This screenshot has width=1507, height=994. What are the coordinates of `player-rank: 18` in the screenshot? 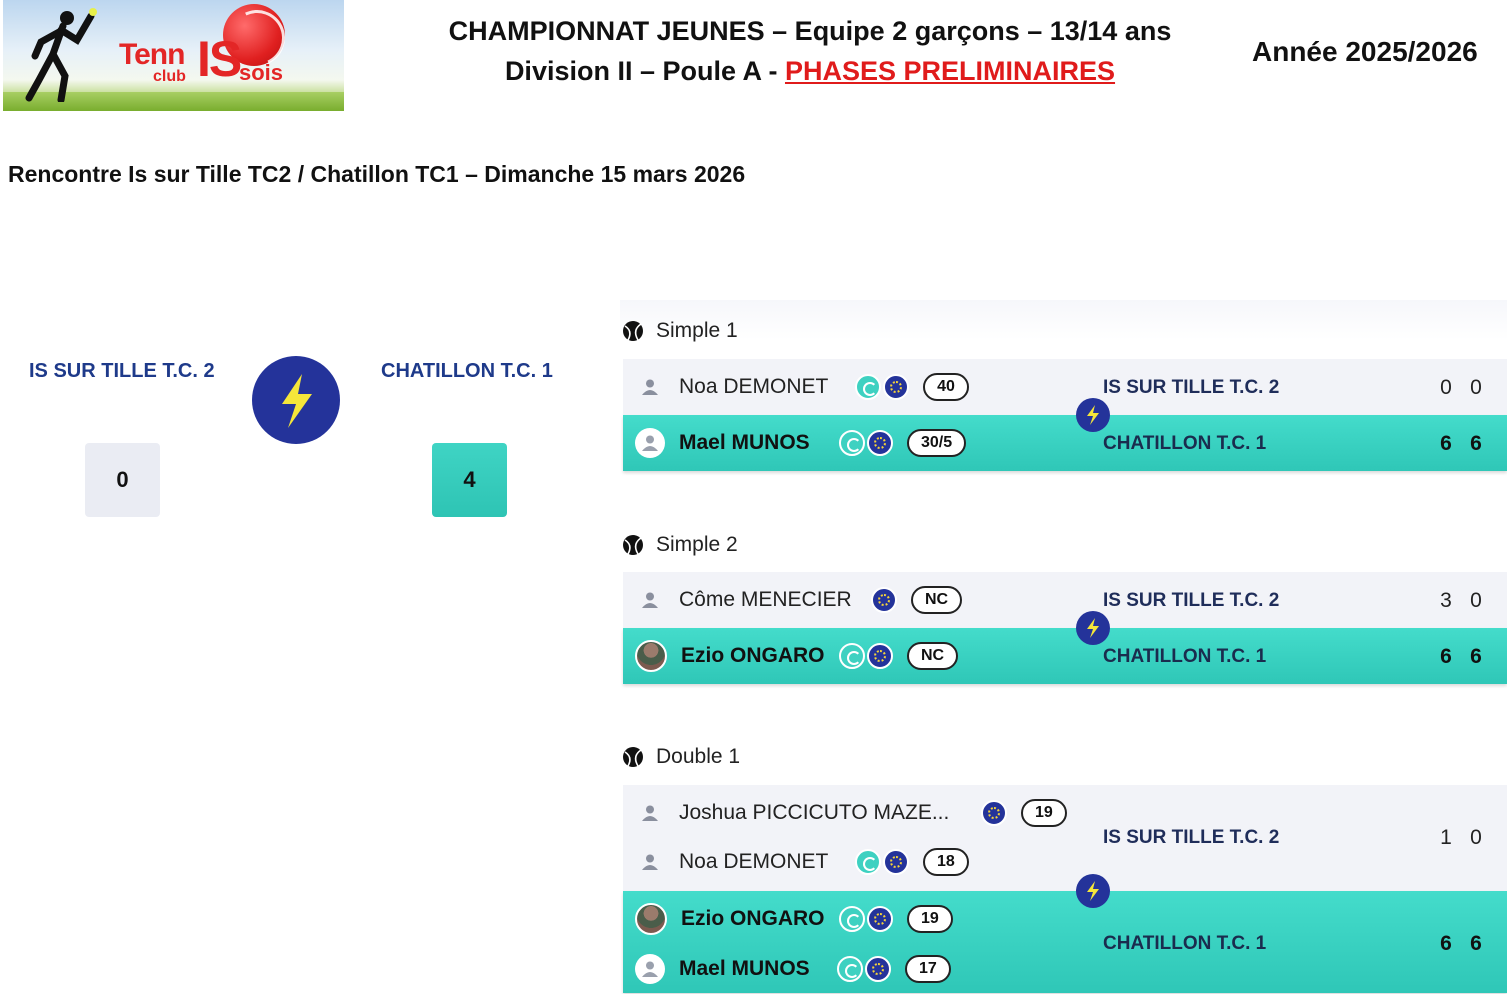 It's located at (946, 862).